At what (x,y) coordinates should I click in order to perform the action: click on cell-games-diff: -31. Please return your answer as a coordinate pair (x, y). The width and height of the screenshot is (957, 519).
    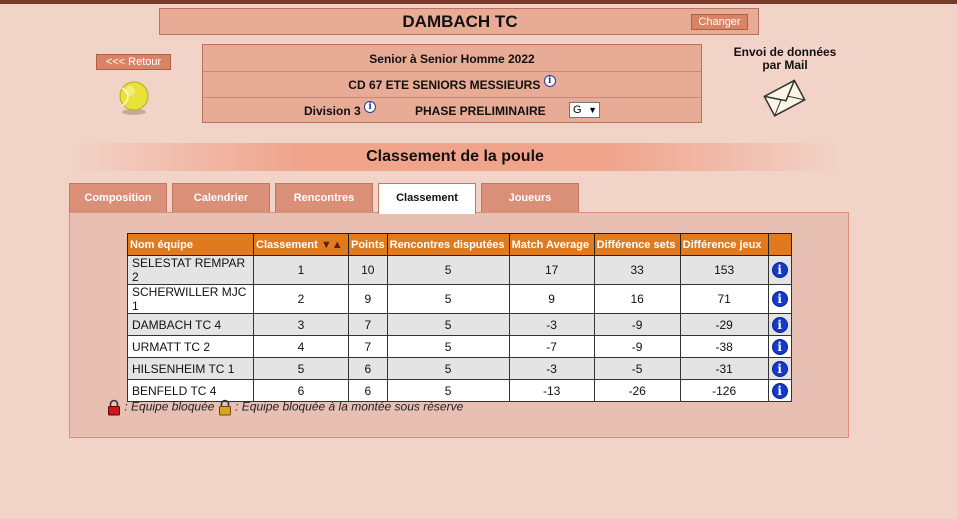
    Looking at the image, I should click on (724, 368).